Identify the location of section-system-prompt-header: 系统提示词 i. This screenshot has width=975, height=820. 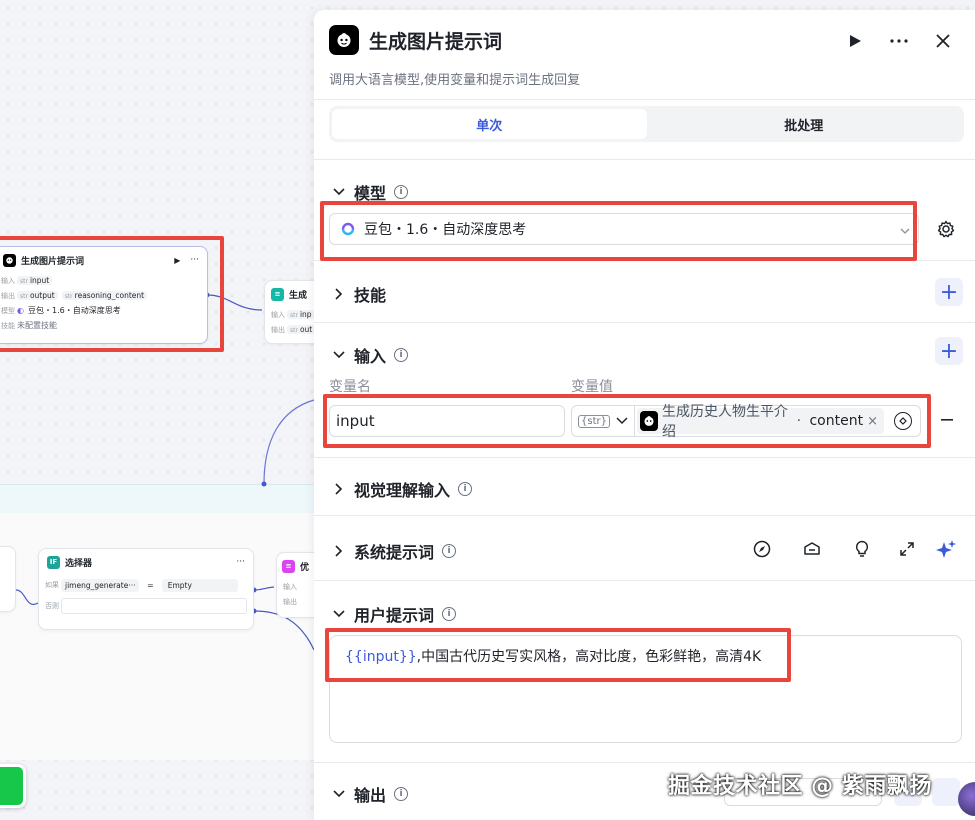
(394, 551).